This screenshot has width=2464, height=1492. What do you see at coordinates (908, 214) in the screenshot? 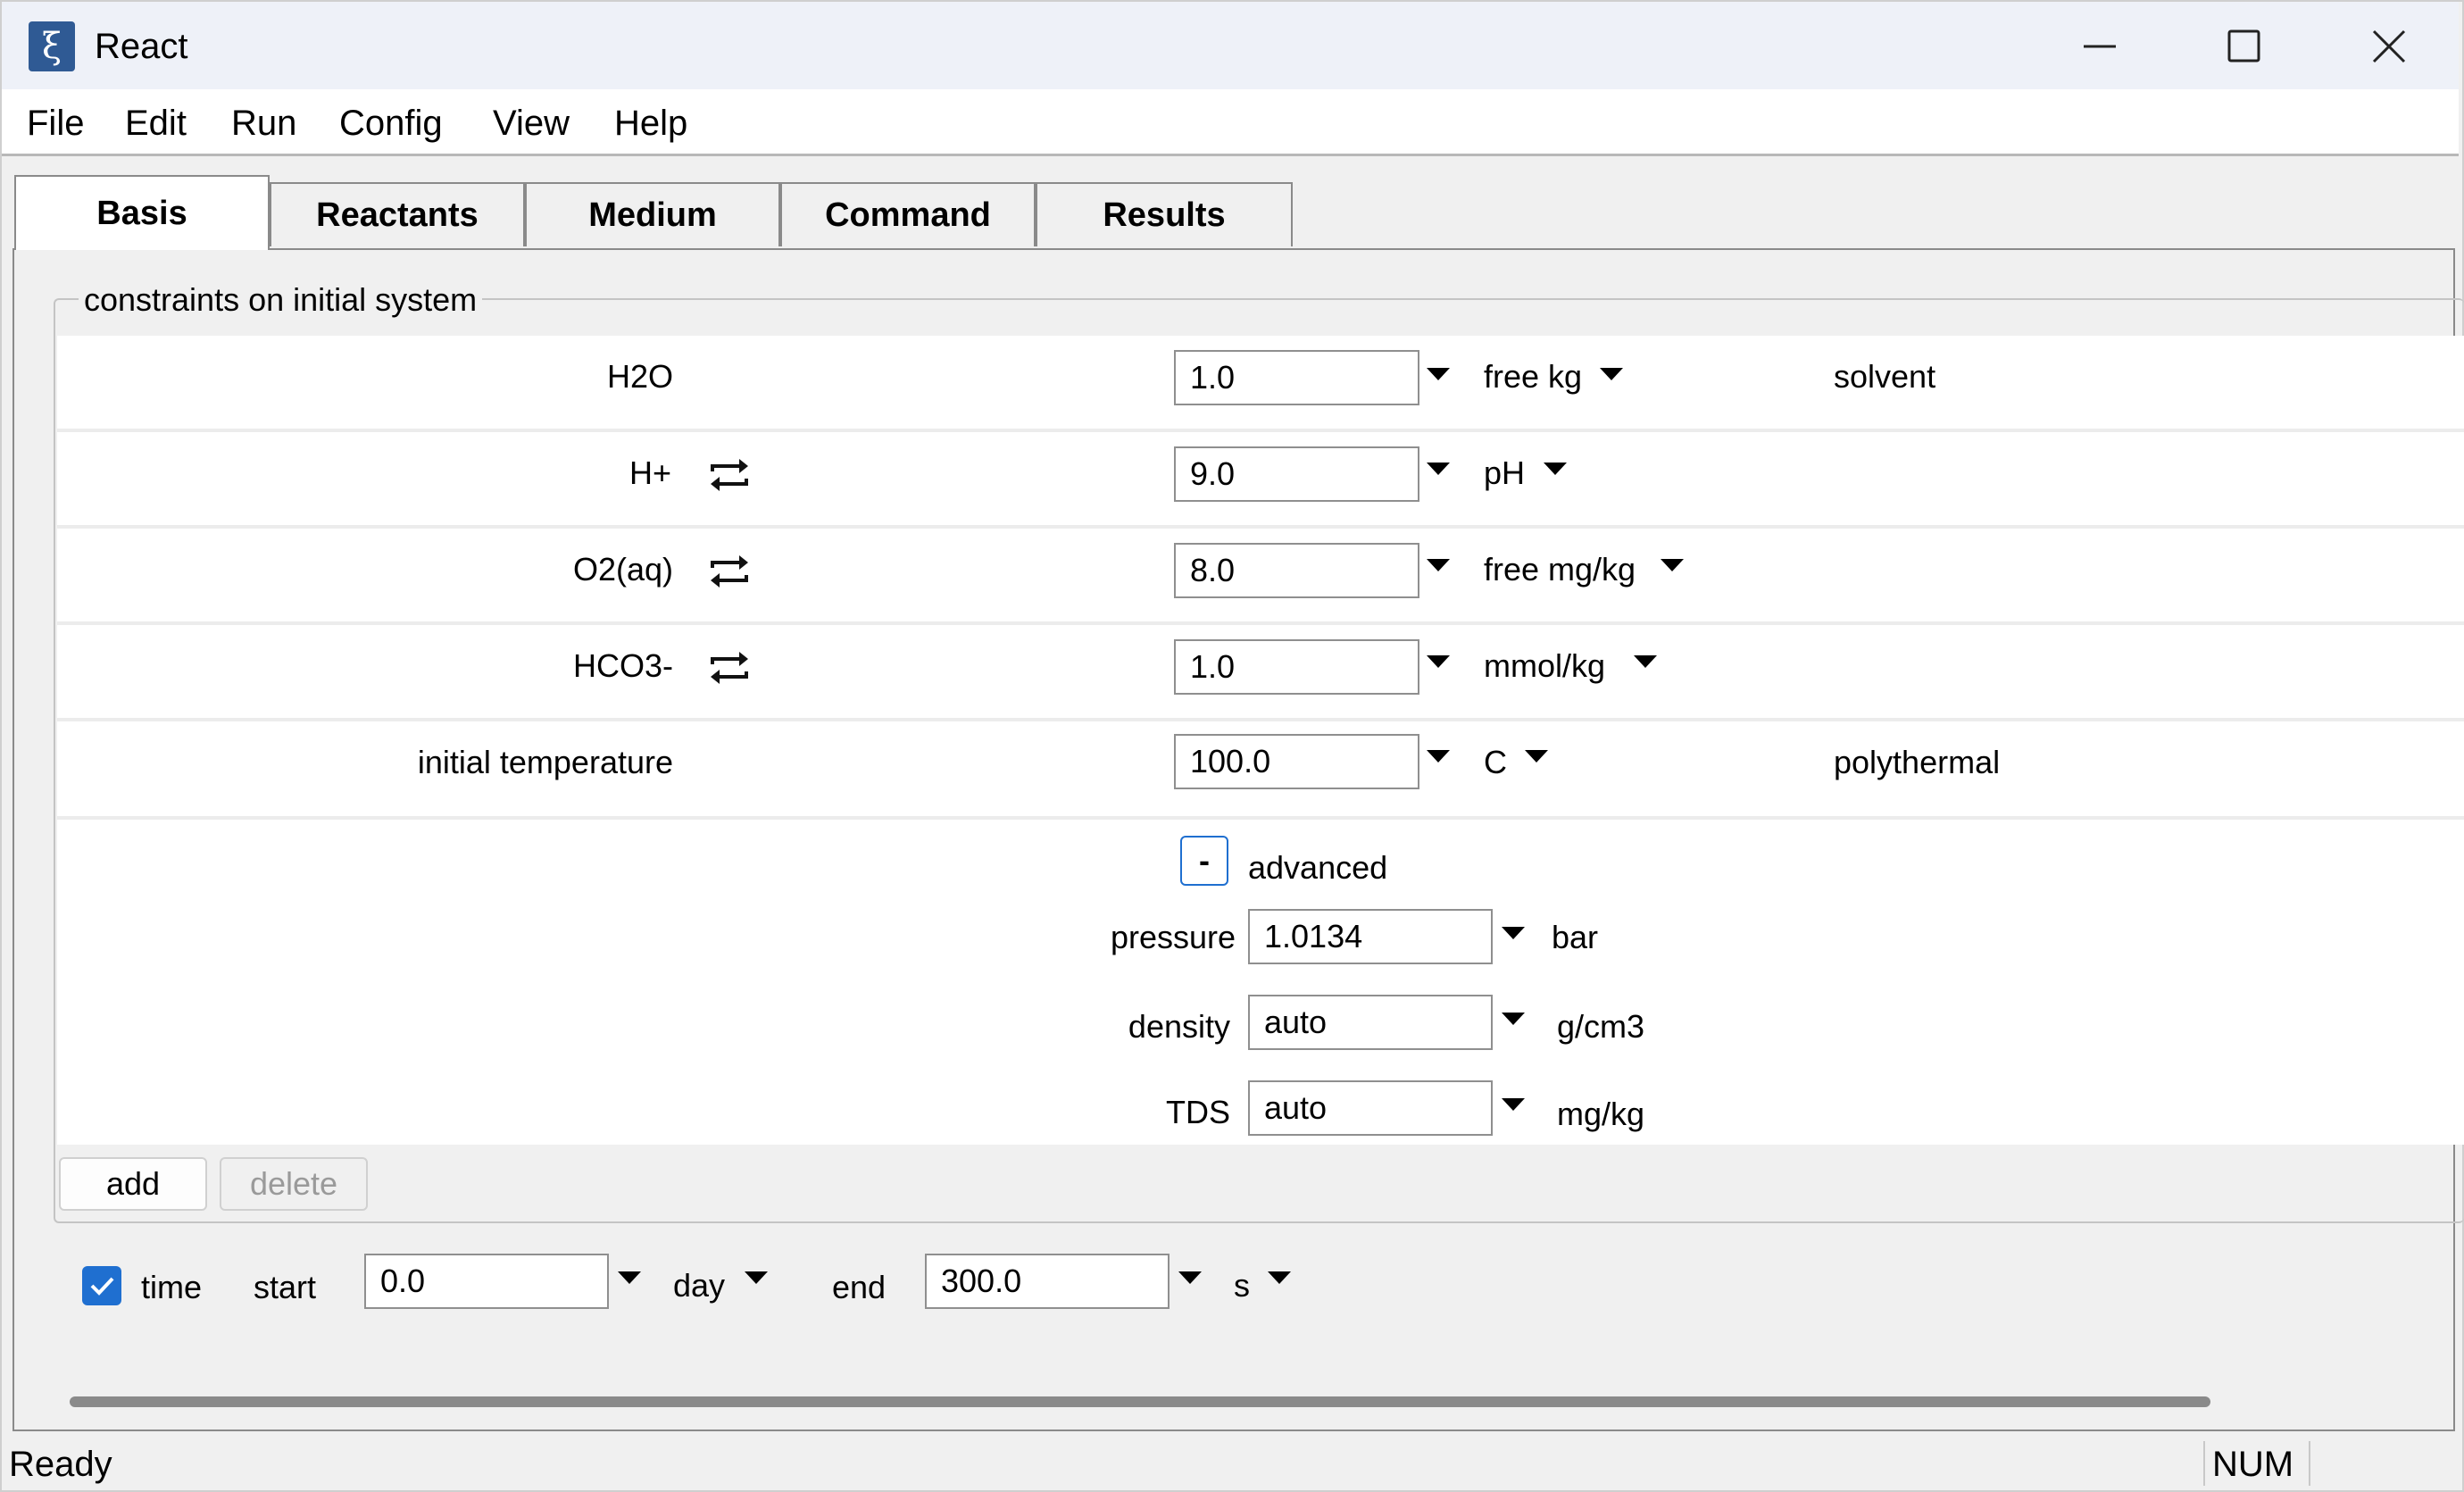
I see `tab-command: Command` at bounding box center [908, 214].